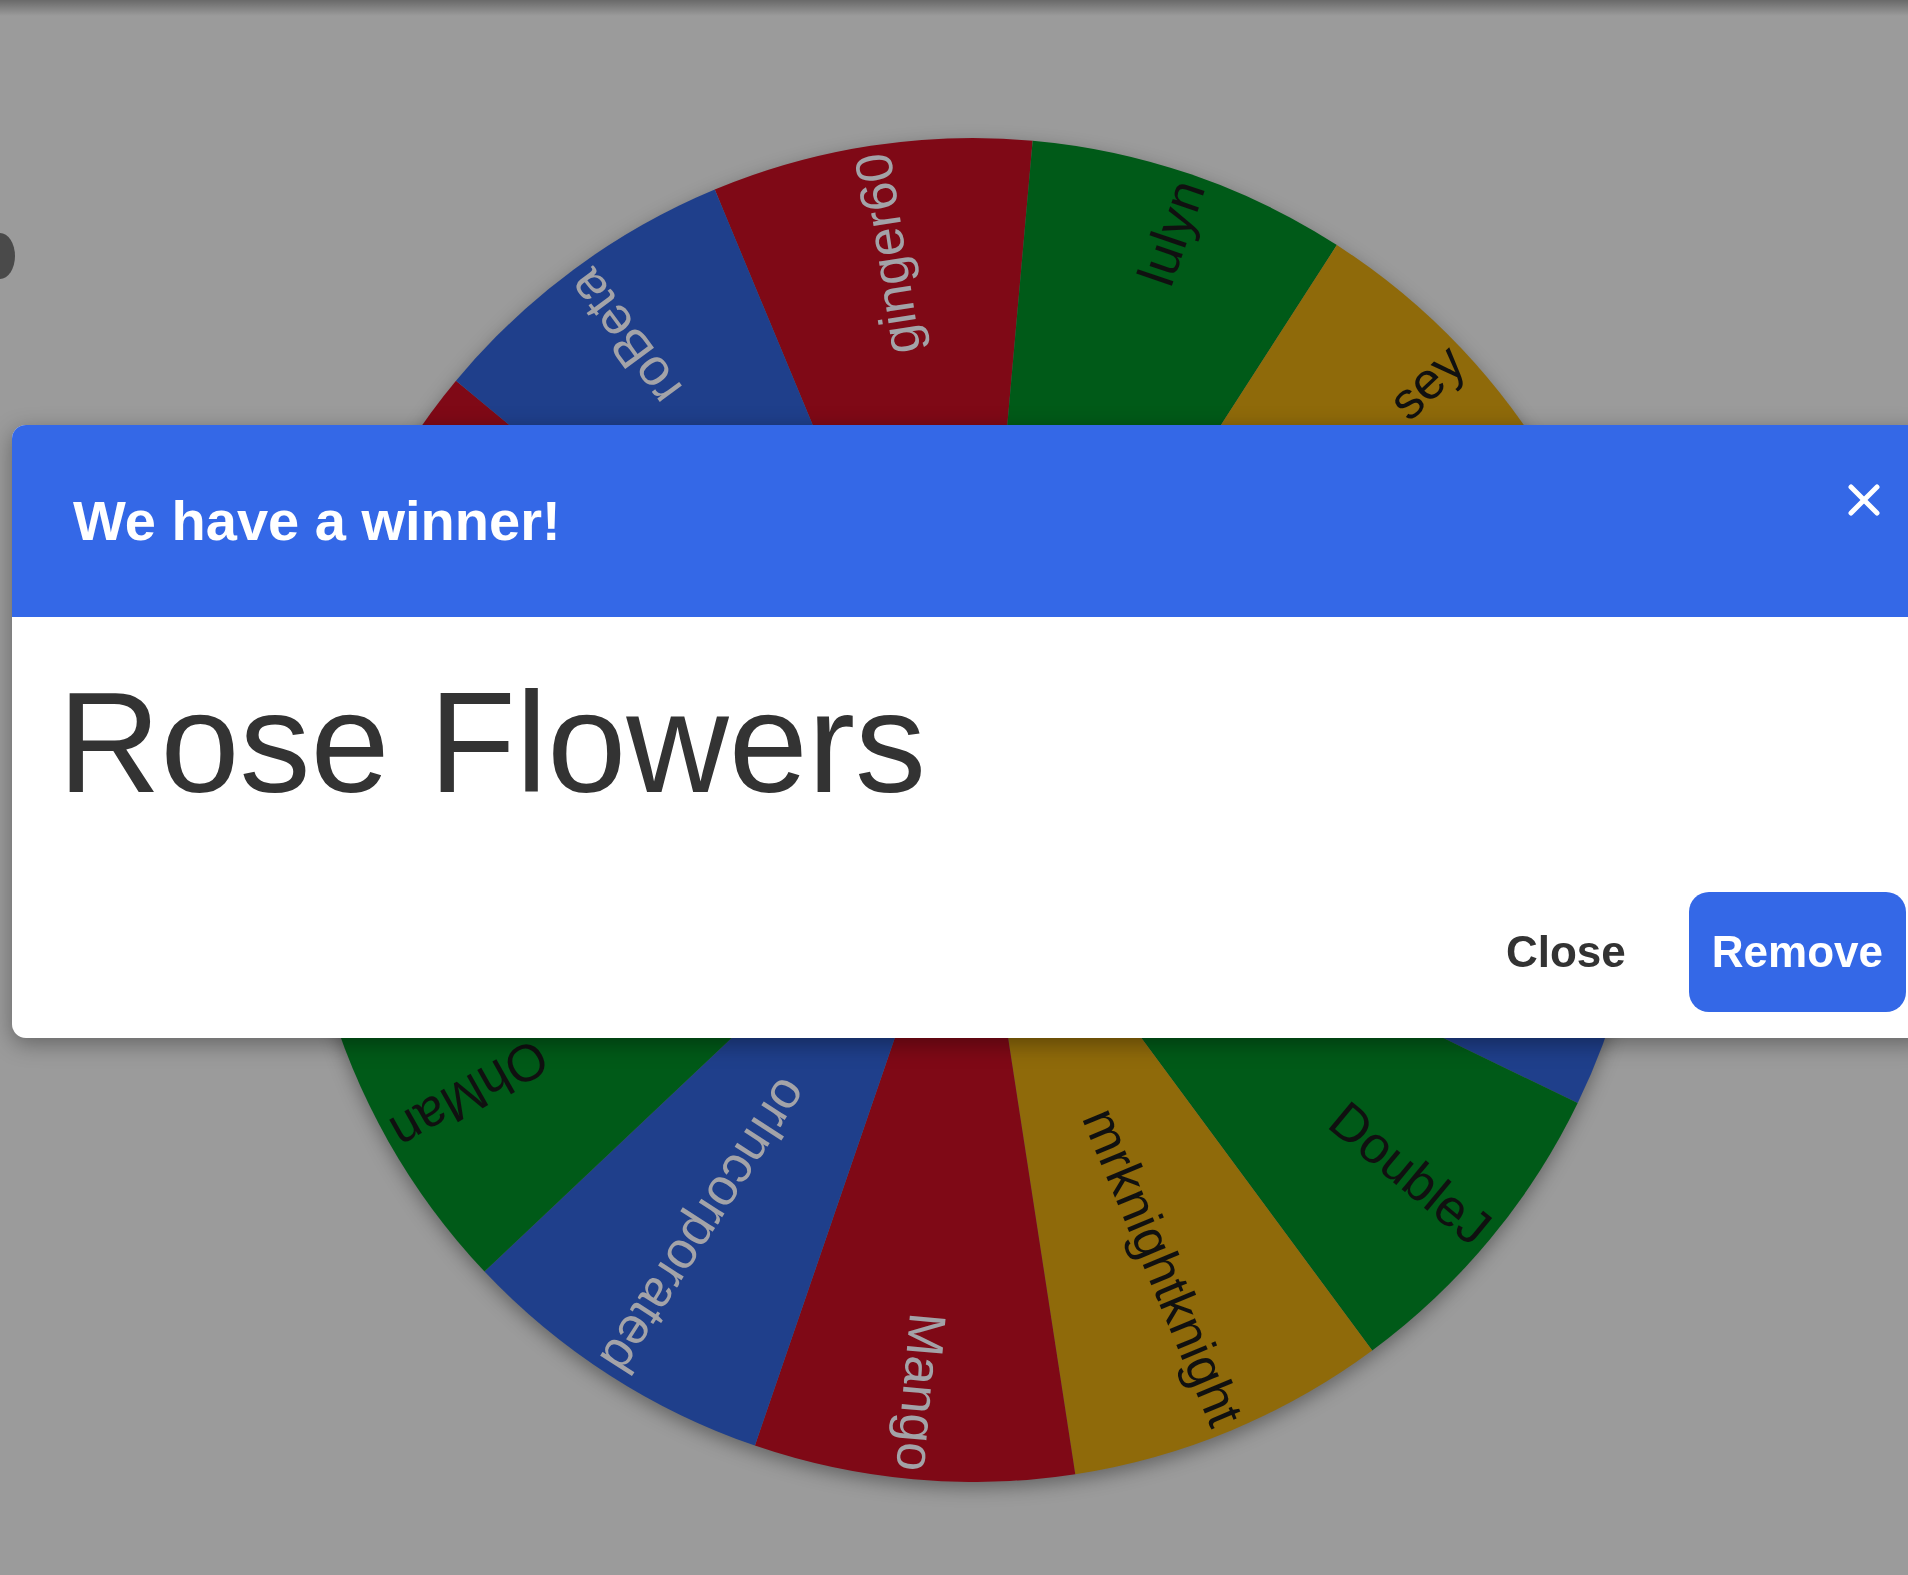 This screenshot has width=1908, height=1575. Describe the element at coordinates (1797, 952) in the screenshot. I see `remove-button: Remove` at that location.